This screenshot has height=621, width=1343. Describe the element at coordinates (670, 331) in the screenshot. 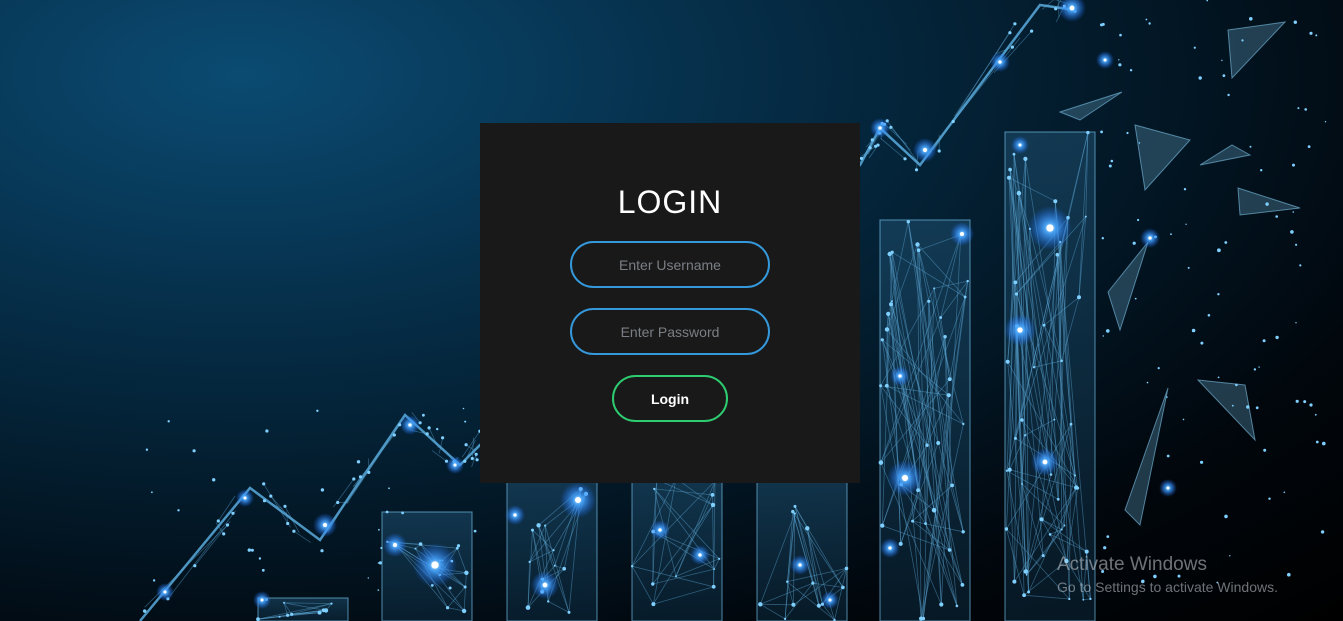

I see `password-input` at that location.